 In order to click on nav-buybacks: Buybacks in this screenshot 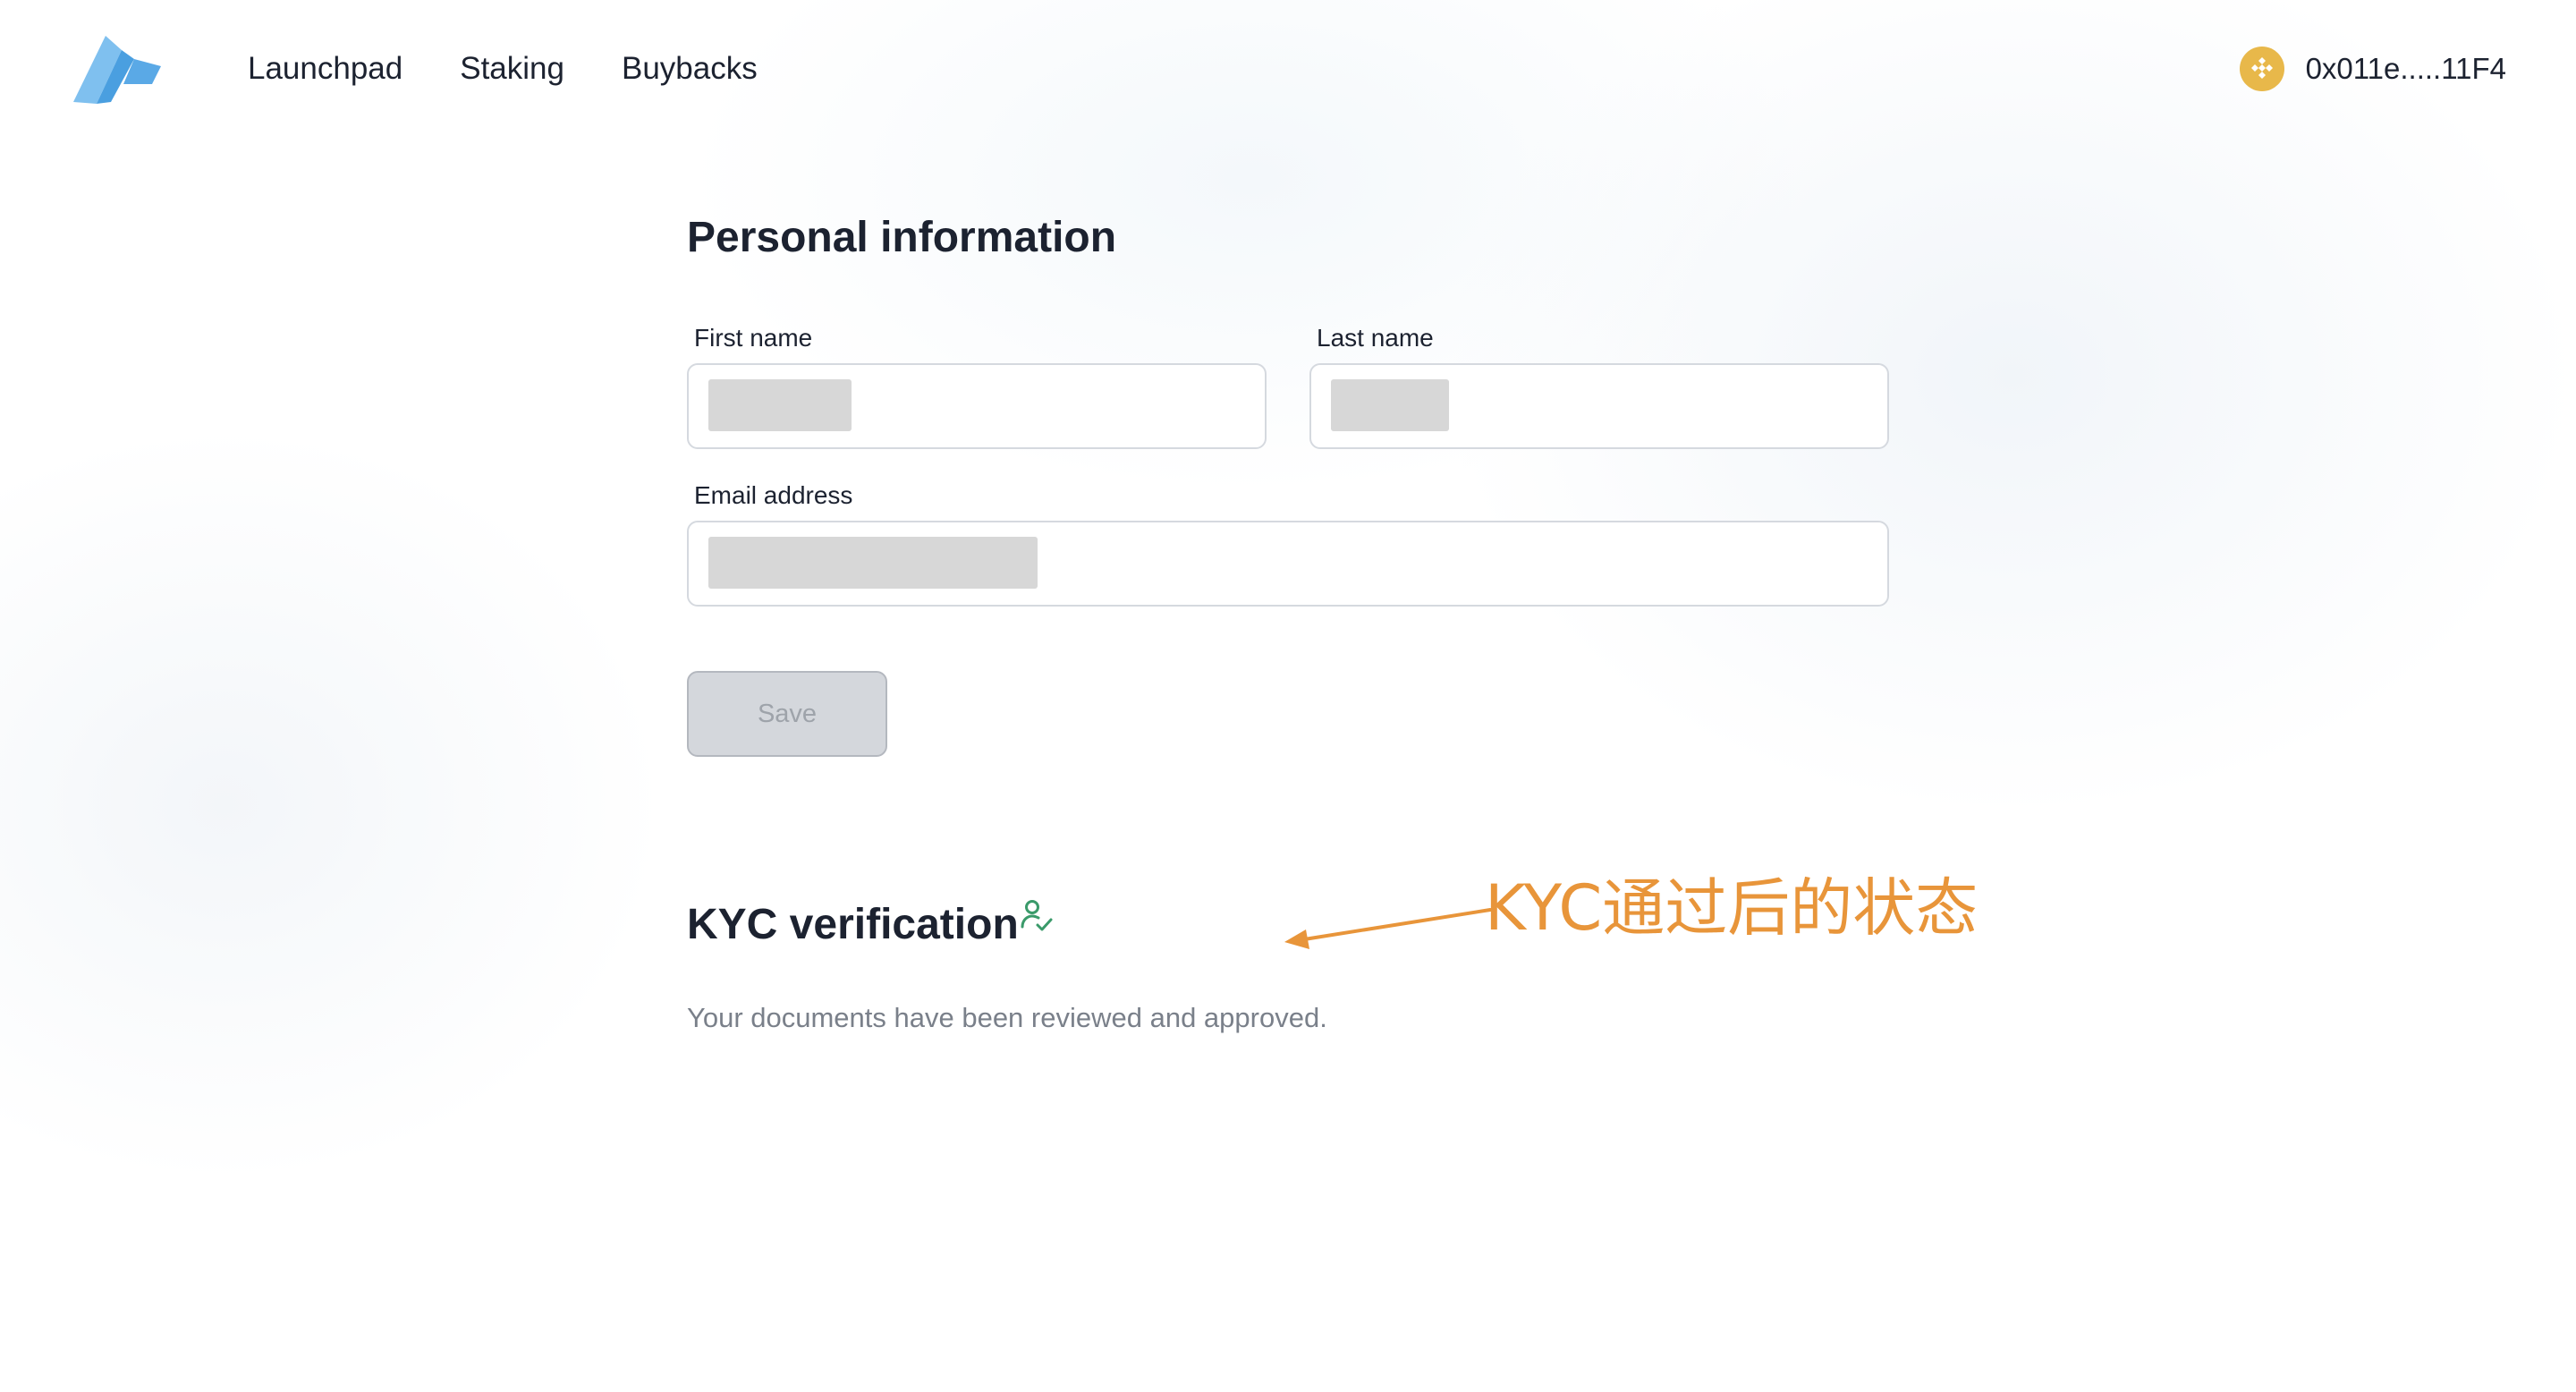, I will do `click(690, 69)`.